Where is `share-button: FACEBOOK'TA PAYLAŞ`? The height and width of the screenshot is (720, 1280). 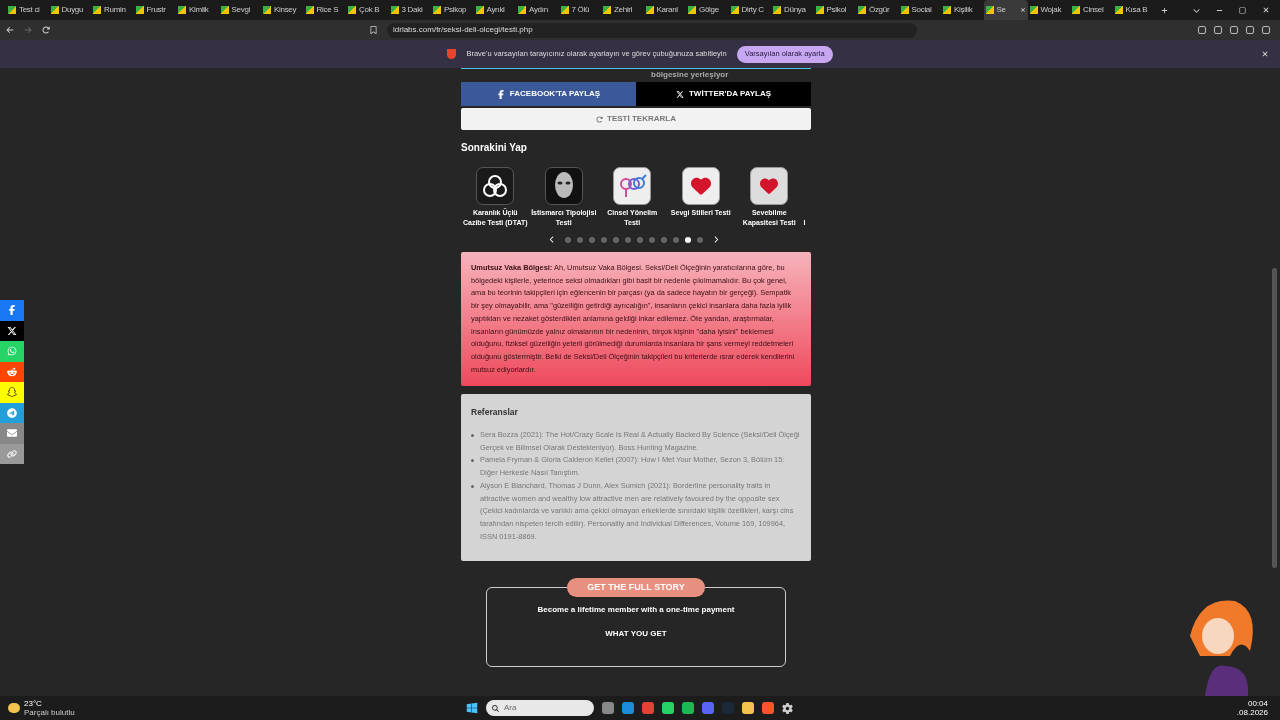
share-button: FACEBOOK'TA PAYLAŞ is located at coordinates (548, 94).